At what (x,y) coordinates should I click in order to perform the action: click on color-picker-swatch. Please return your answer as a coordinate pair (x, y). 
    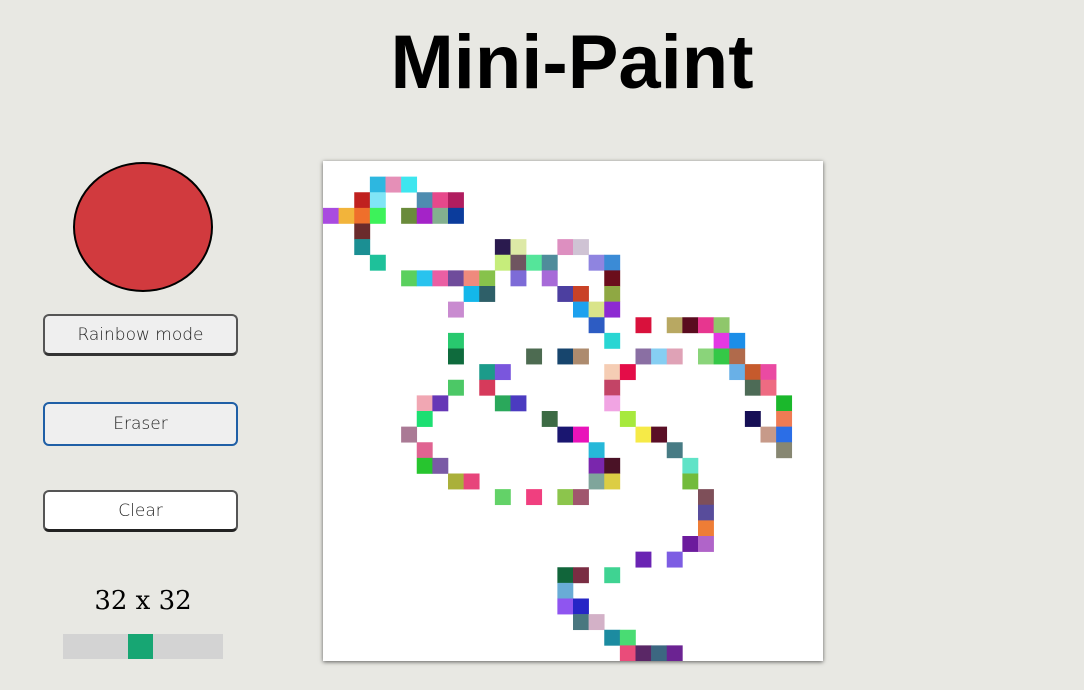
    Looking at the image, I should click on (143, 227).